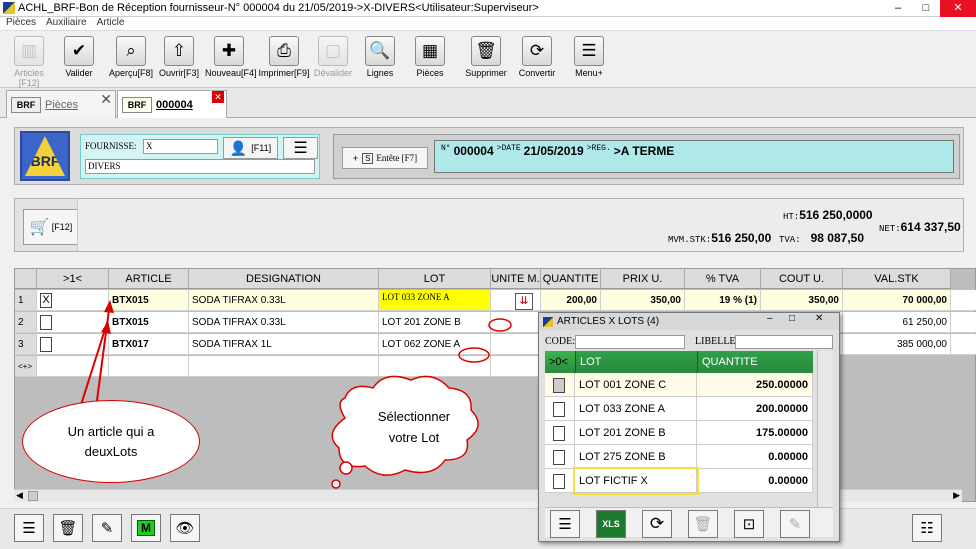 The image size is (976, 549). What do you see at coordinates (414, 427) in the screenshot?
I see `annotation-cloud-text: Sélectionner votre Lot` at bounding box center [414, 427].